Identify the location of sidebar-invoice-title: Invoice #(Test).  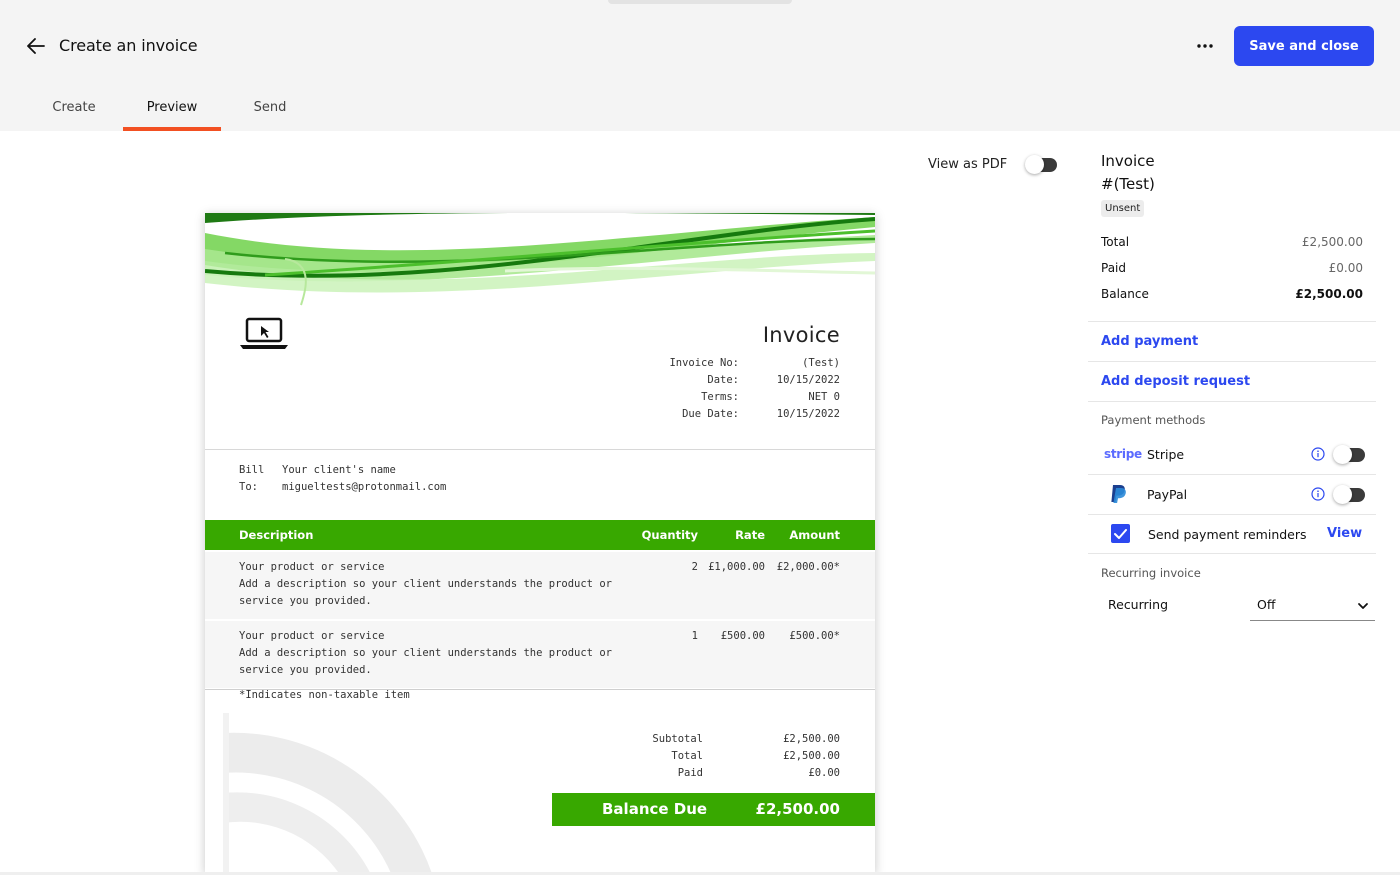
(1141, 173).